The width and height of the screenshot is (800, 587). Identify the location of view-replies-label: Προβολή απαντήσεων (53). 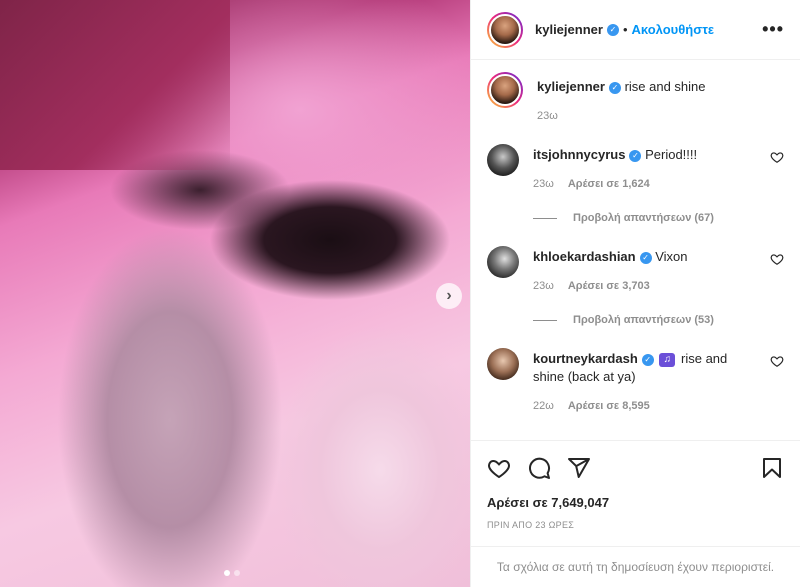
(643, 320).